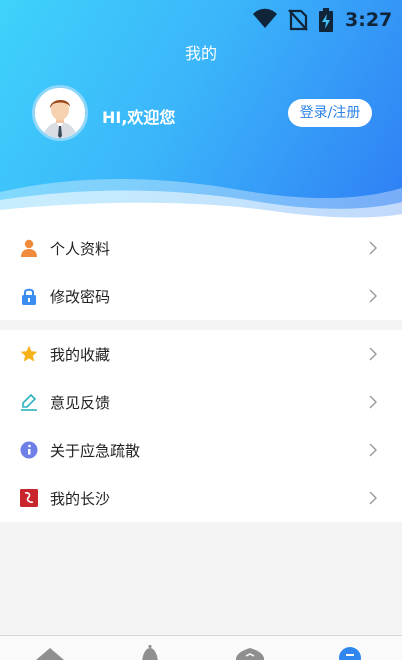 This screenshot has height=660, width=402. What do you see at coordinates (330, 113) in the screenshot?
I see `login-register-button: 登录/注册` at bounding box center [330, 113].